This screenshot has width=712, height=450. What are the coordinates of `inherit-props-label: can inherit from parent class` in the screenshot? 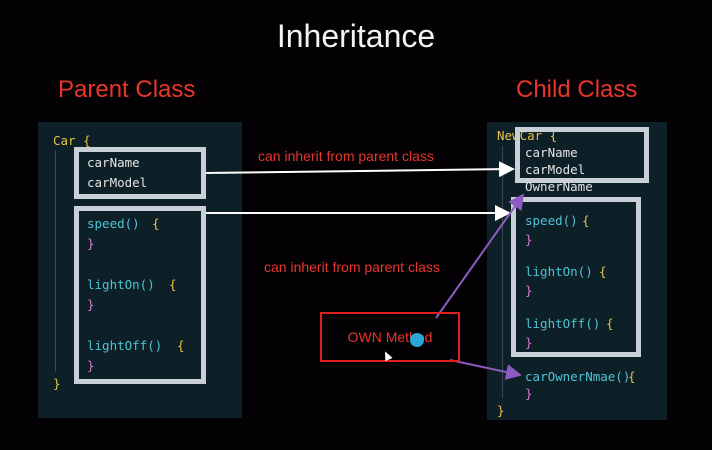 It's located at (346, 156).